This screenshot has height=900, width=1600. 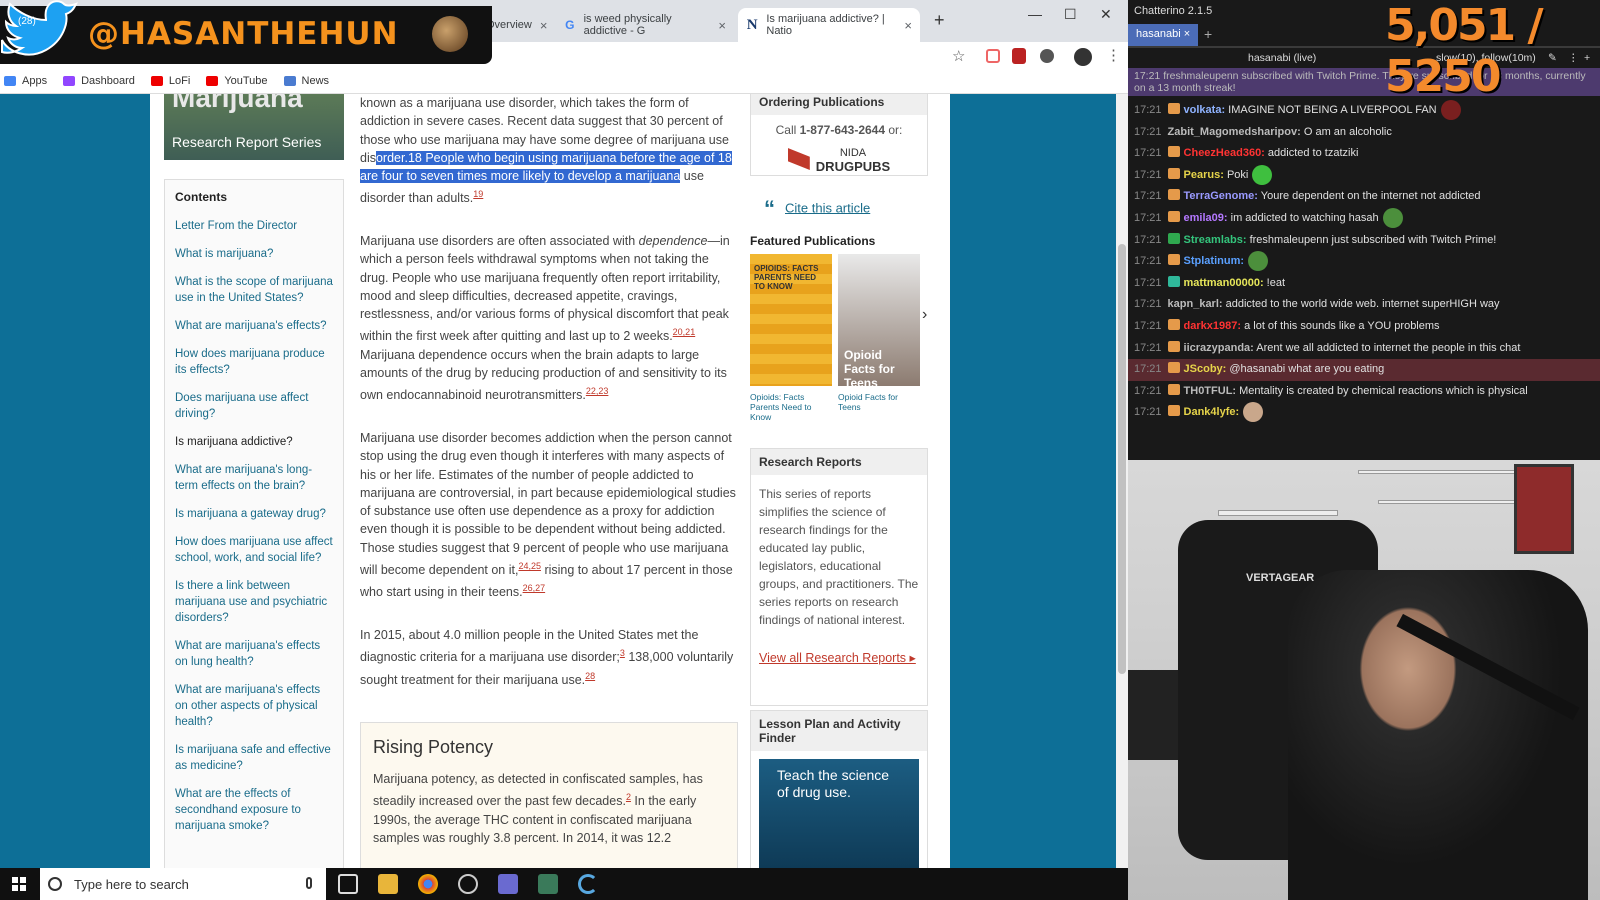 I want to click on chat-username: iicrazypanda:, so click(x=1219, y=348).